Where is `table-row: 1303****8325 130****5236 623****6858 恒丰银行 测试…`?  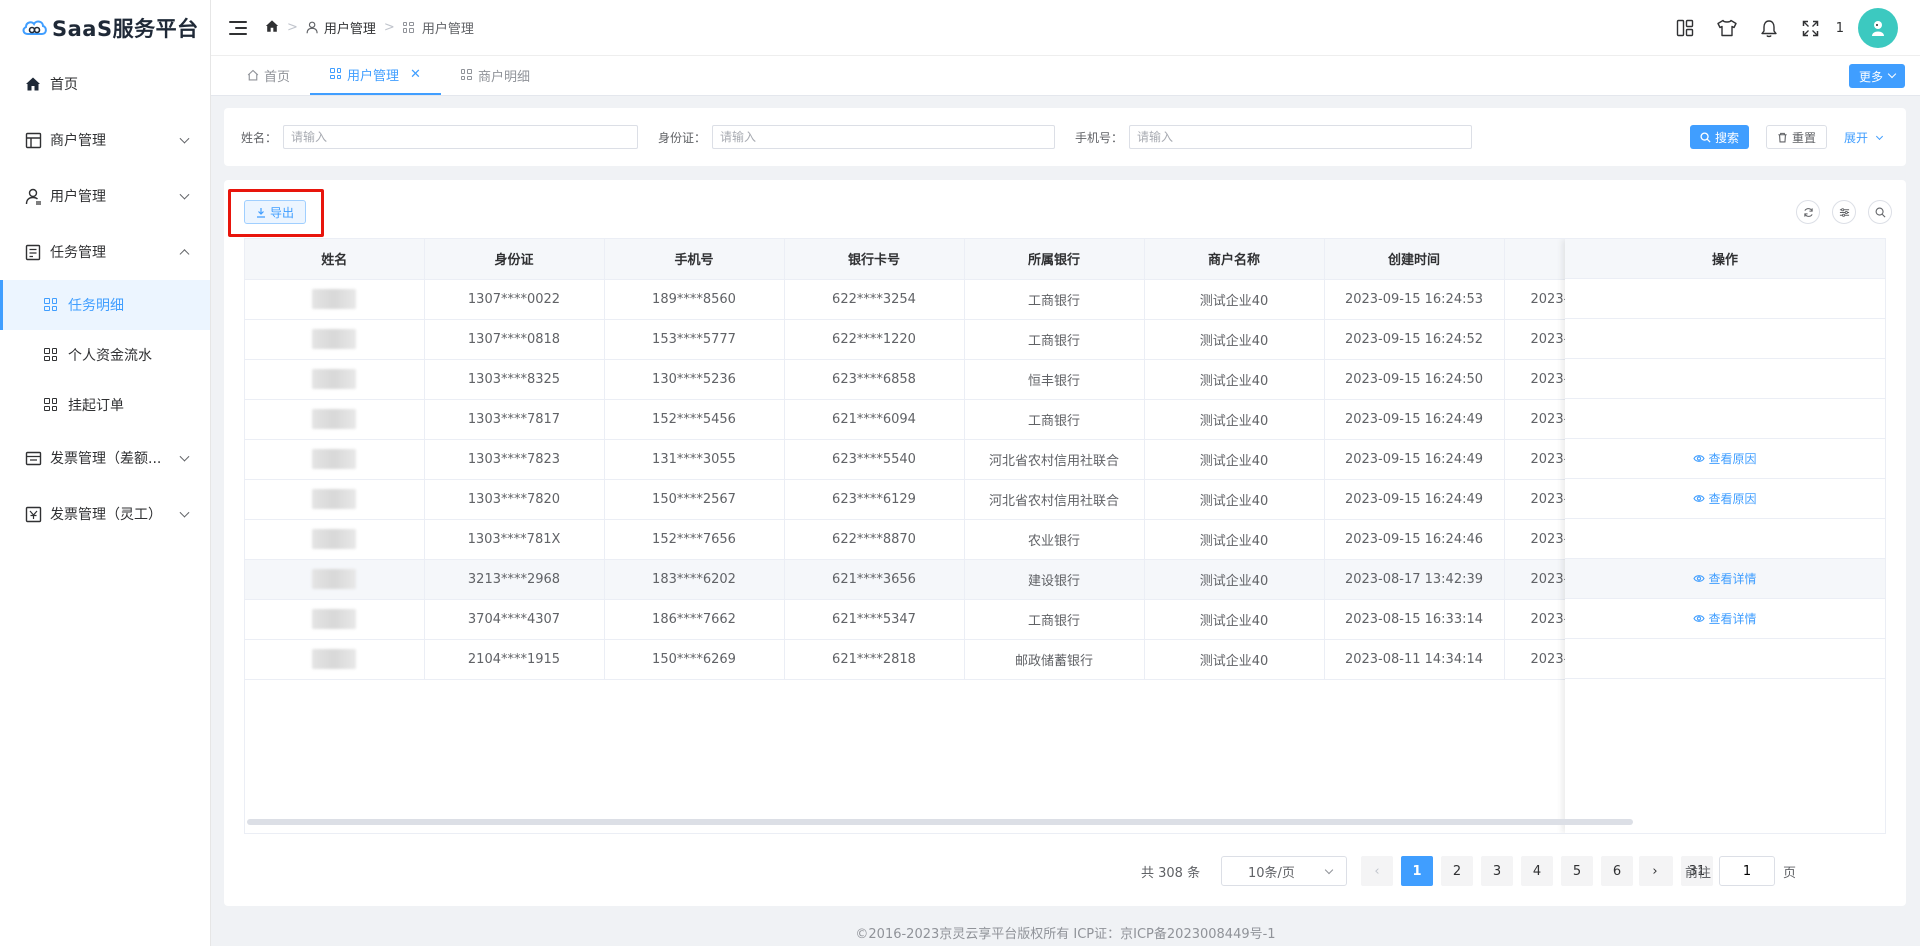 table-row: 1303****8325 130****5236 623****6858 恒丰银行 测试… is located at coordinates (965, 379).